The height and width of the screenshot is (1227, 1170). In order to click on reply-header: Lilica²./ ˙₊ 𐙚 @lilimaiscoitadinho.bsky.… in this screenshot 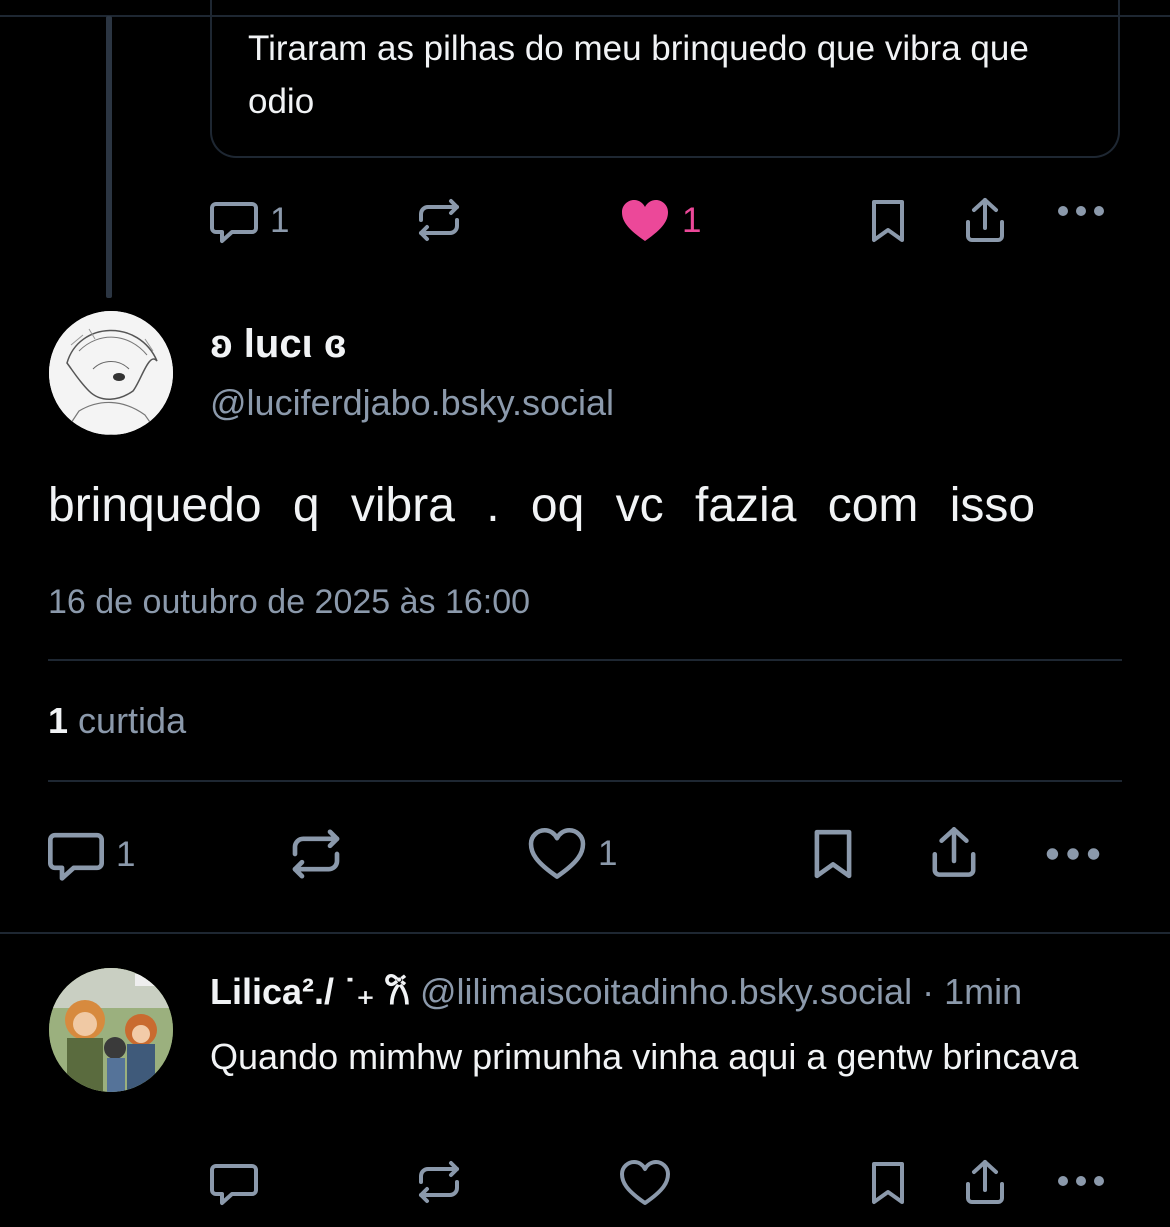, I will do `click(616, 990)`.